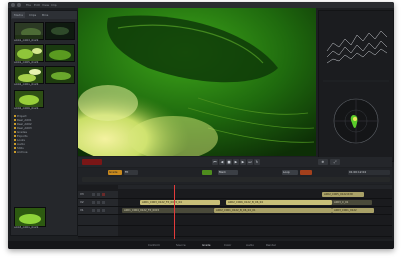  I want to click on color-swatch, so click(207, 172).